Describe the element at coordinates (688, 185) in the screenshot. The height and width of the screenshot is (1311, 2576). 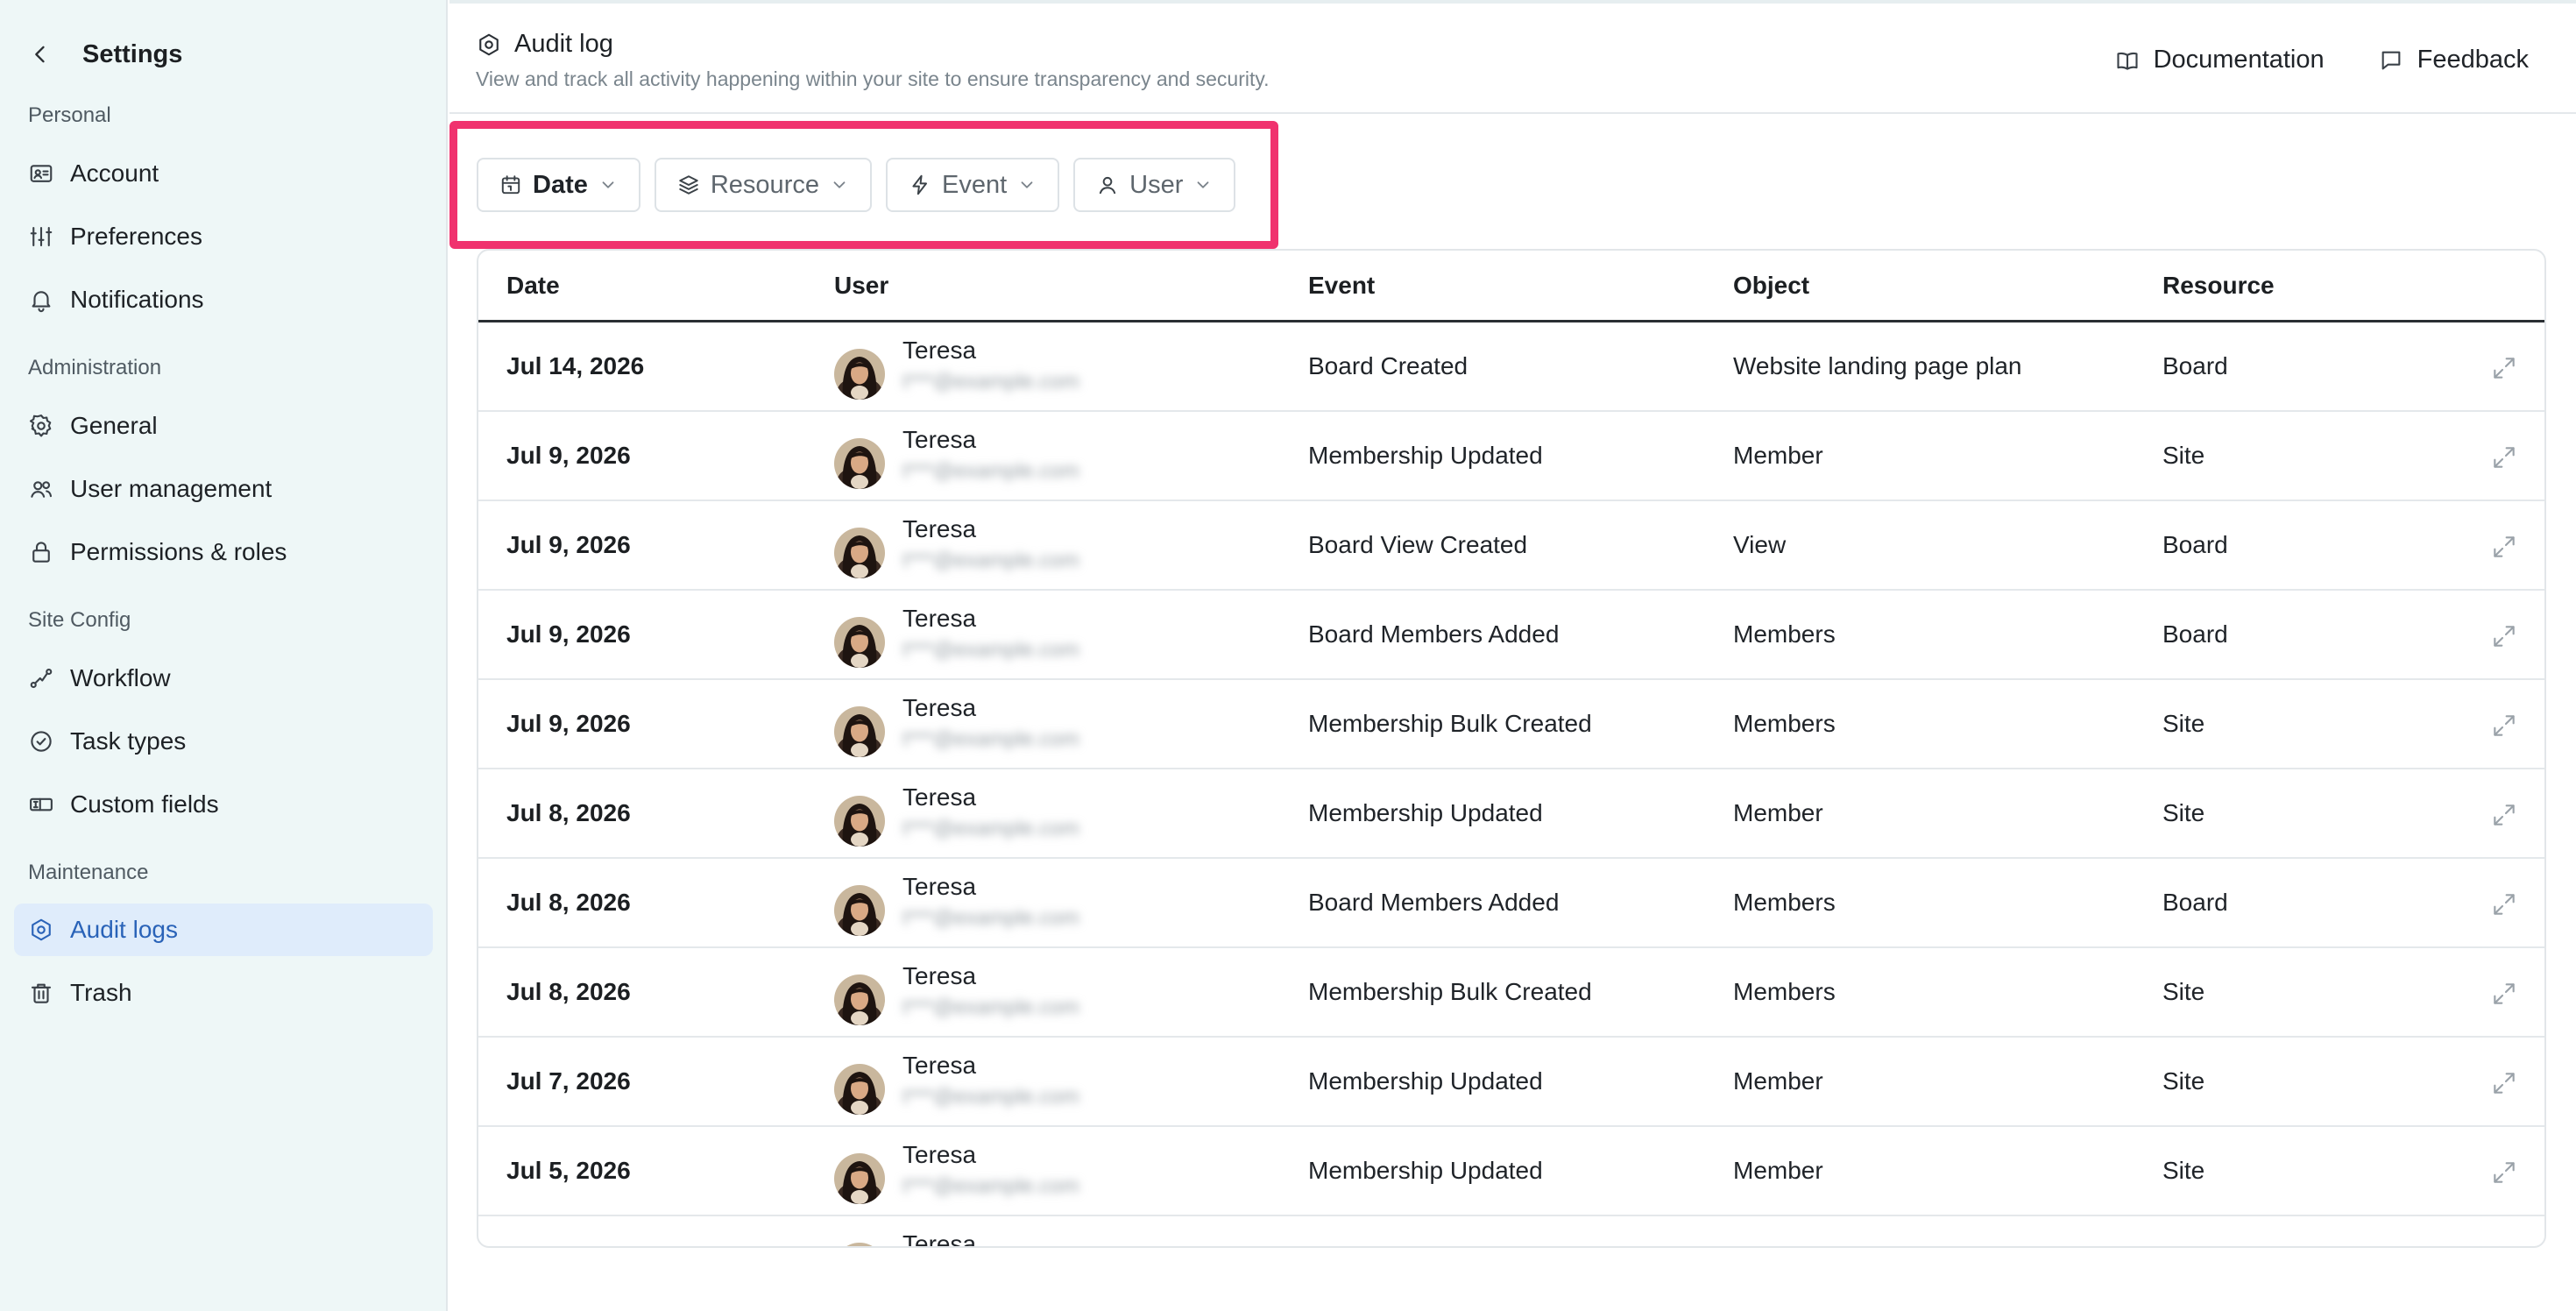
I see `layers-icon` at that location.